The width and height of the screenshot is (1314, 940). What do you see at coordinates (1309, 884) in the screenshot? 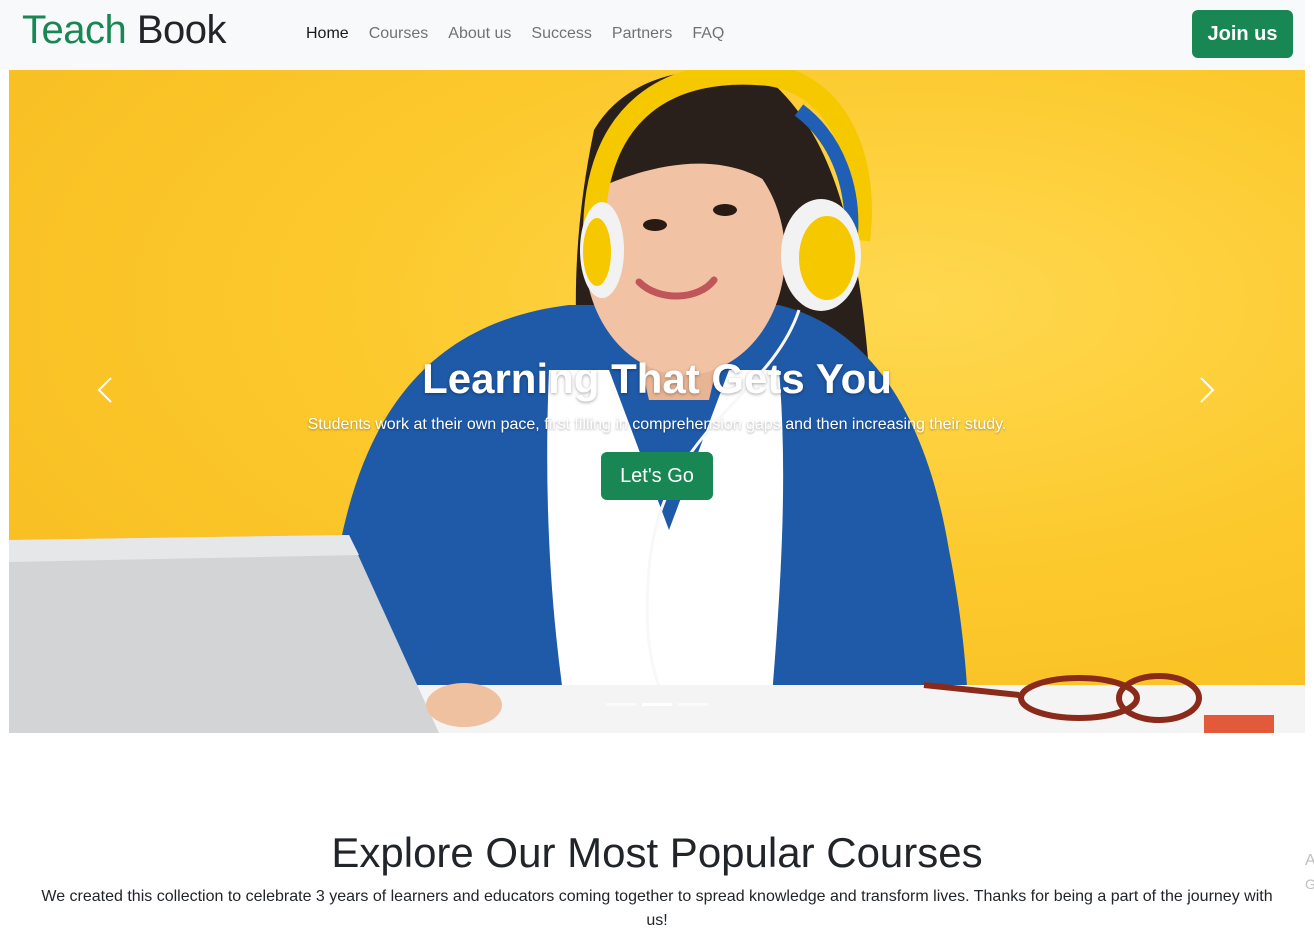
I see `edge-letter-g: G` at bounding box center [1309, 884].